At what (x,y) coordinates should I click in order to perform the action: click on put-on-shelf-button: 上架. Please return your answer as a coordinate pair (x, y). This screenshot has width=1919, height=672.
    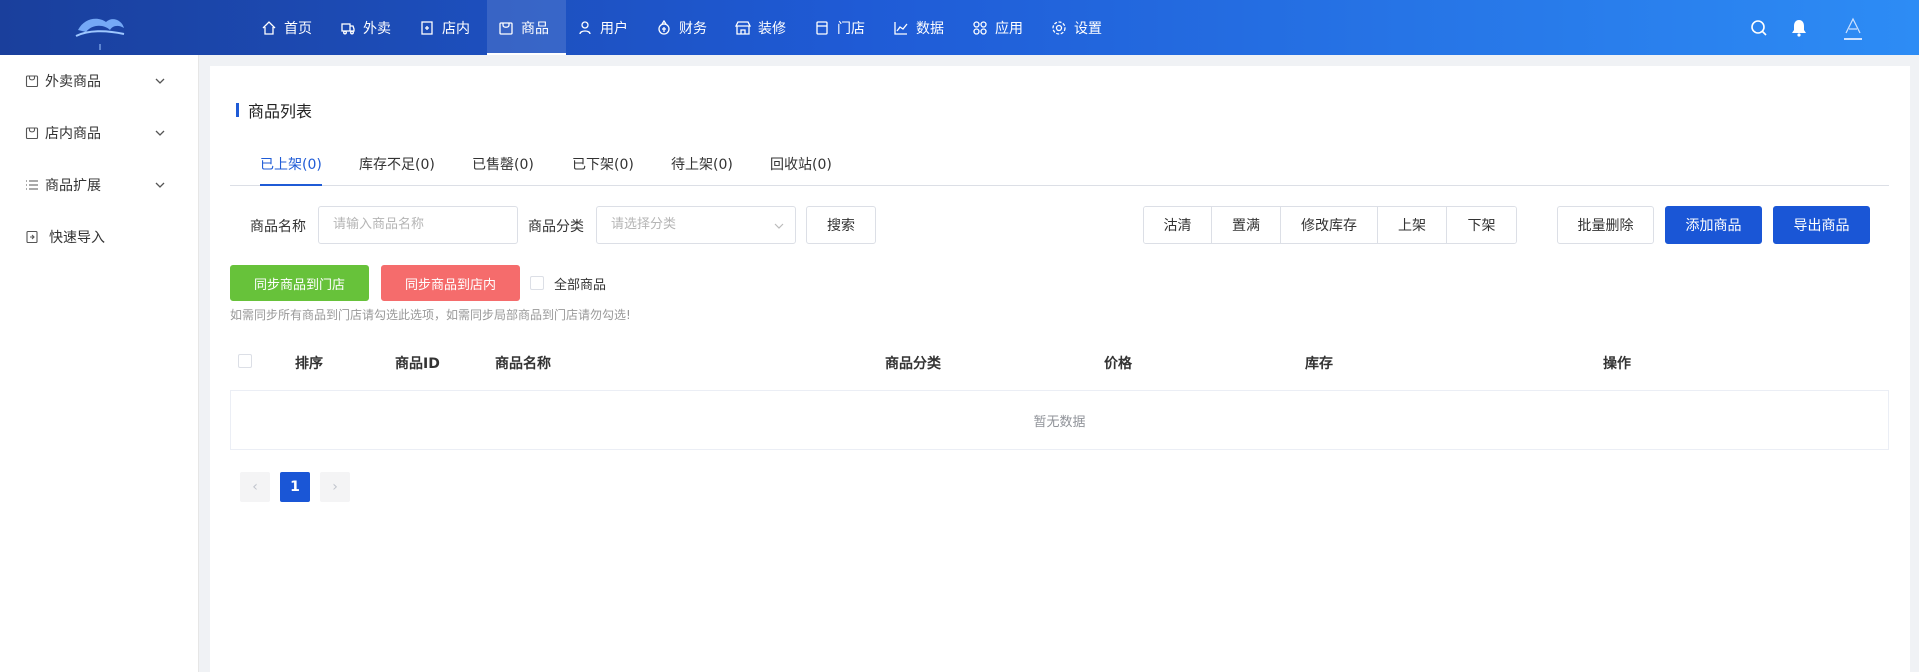
    Looking at the image, I should click on (1412, 225).